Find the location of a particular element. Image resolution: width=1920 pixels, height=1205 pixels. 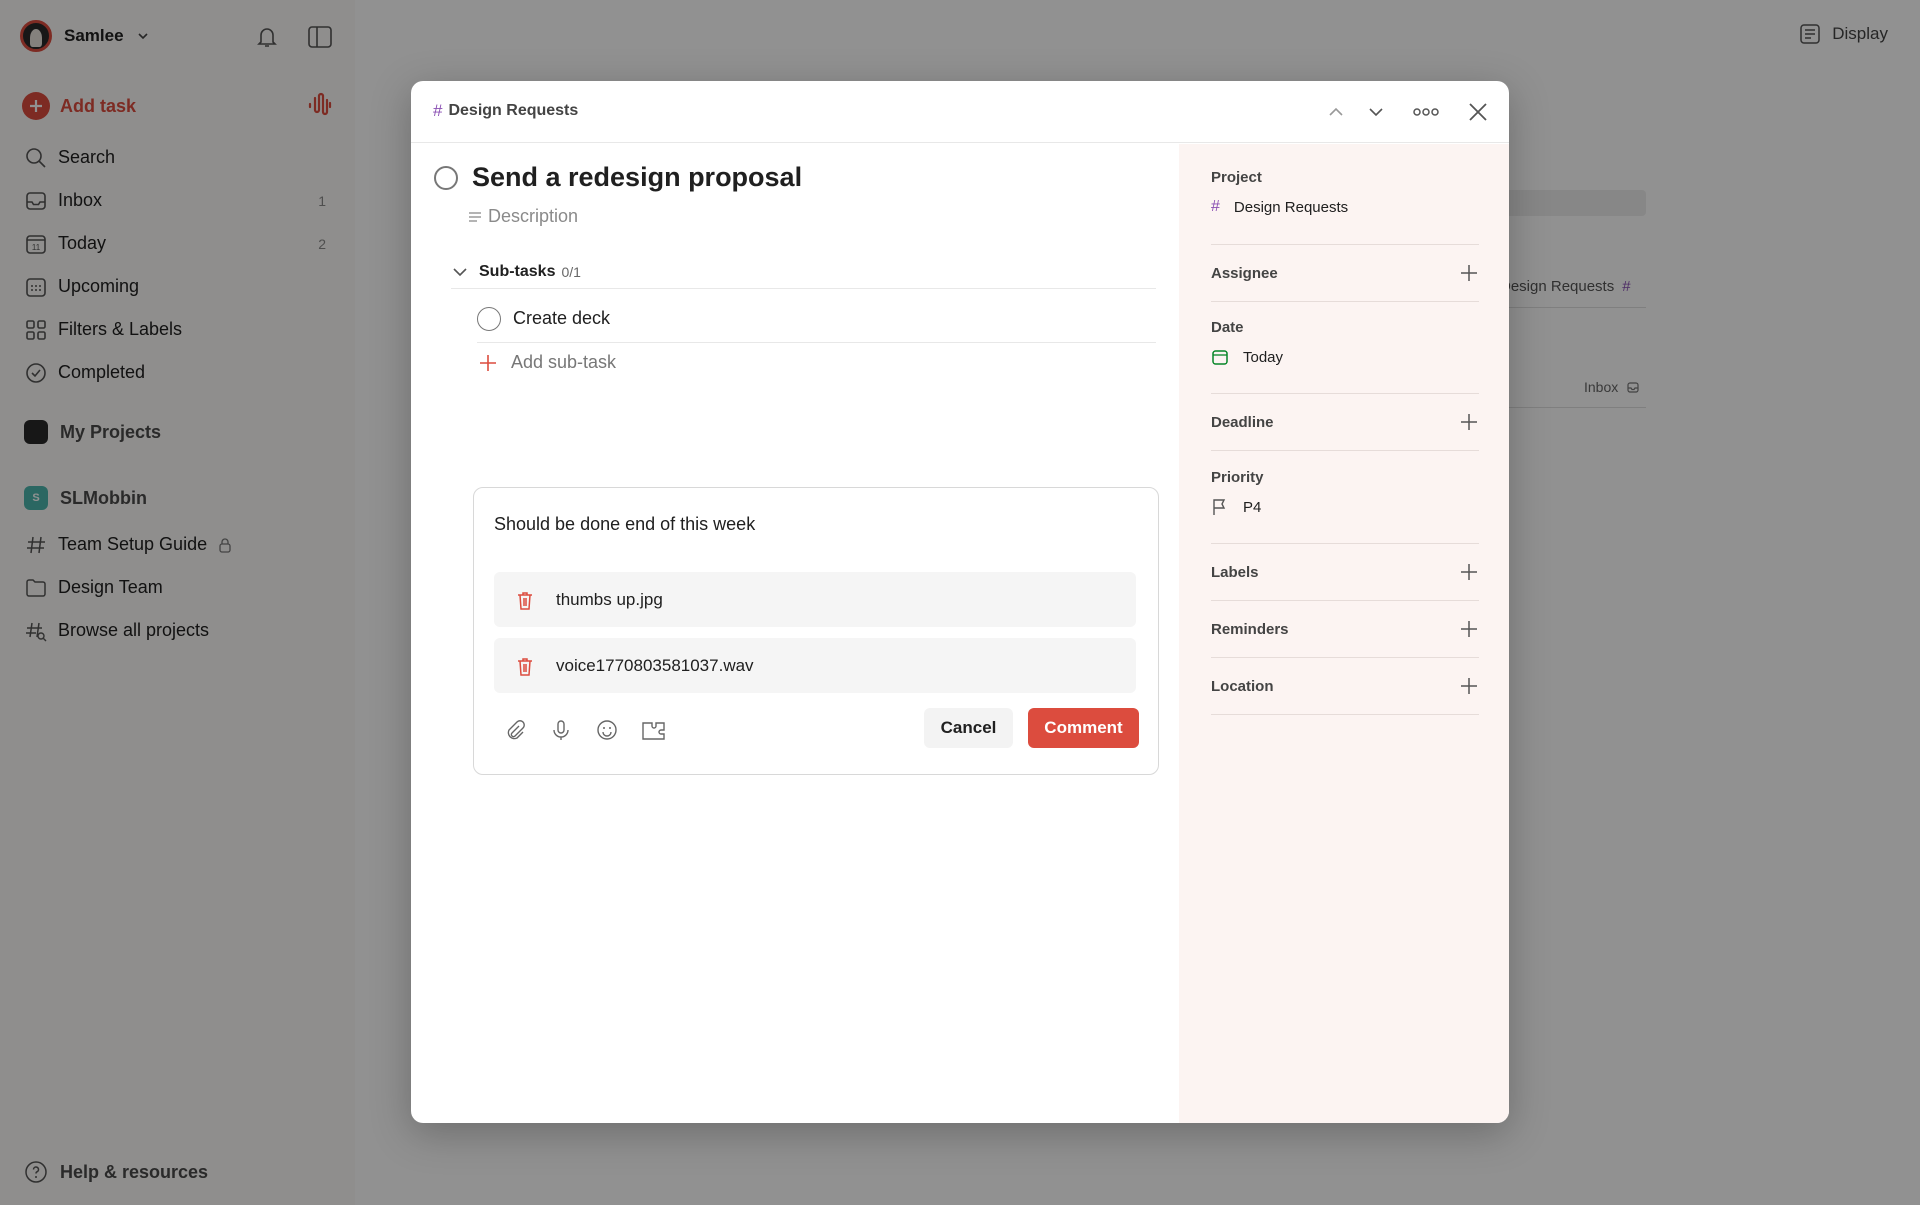

microphone-icon is located at coordinates (561, 730).